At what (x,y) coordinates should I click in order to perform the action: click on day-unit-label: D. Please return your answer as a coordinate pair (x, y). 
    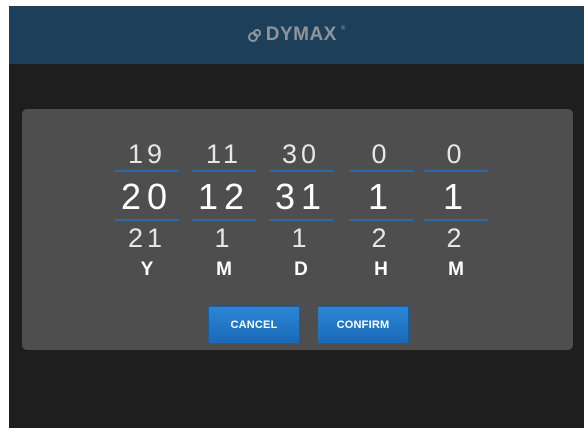
    Looking at the image, I should click on (301, 269).